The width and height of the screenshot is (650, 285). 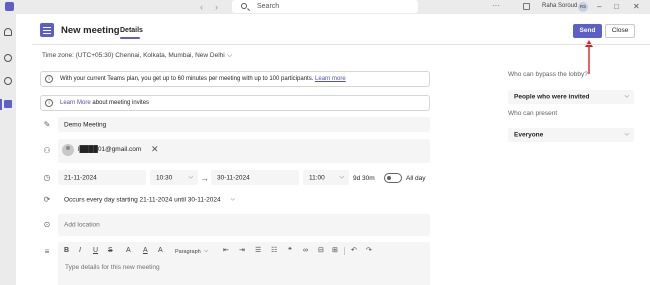 I want to click on forward-arrow-icon: ›, so click(x=216, y=7).